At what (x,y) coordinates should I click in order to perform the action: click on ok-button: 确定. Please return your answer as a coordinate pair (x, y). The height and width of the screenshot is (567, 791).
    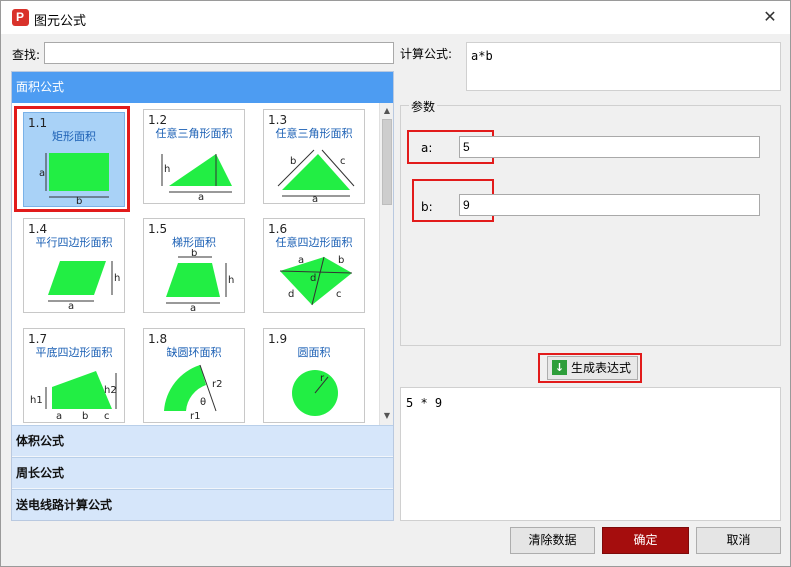
    Looking at the image, I should click on (645, 540).